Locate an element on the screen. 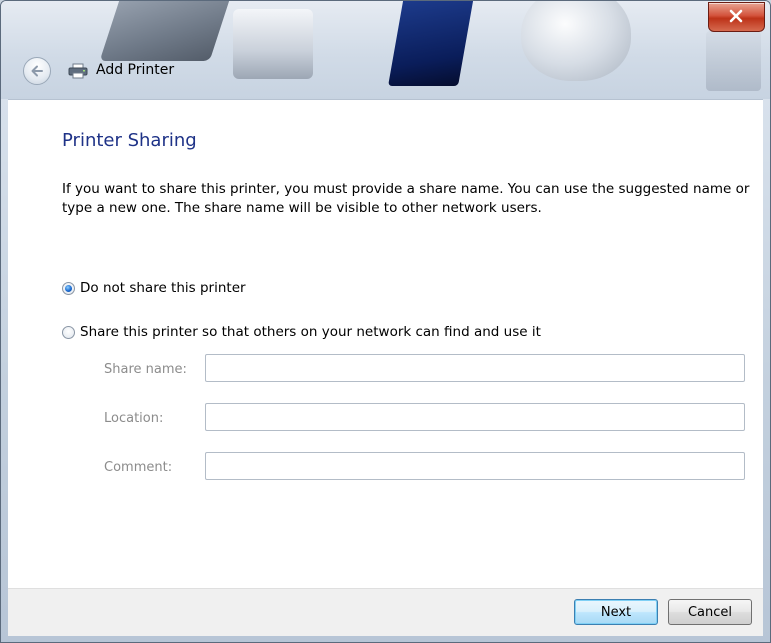 The image size is (771, 643). wizard-footer: Next Cancel is located at coordinates (385, 612).